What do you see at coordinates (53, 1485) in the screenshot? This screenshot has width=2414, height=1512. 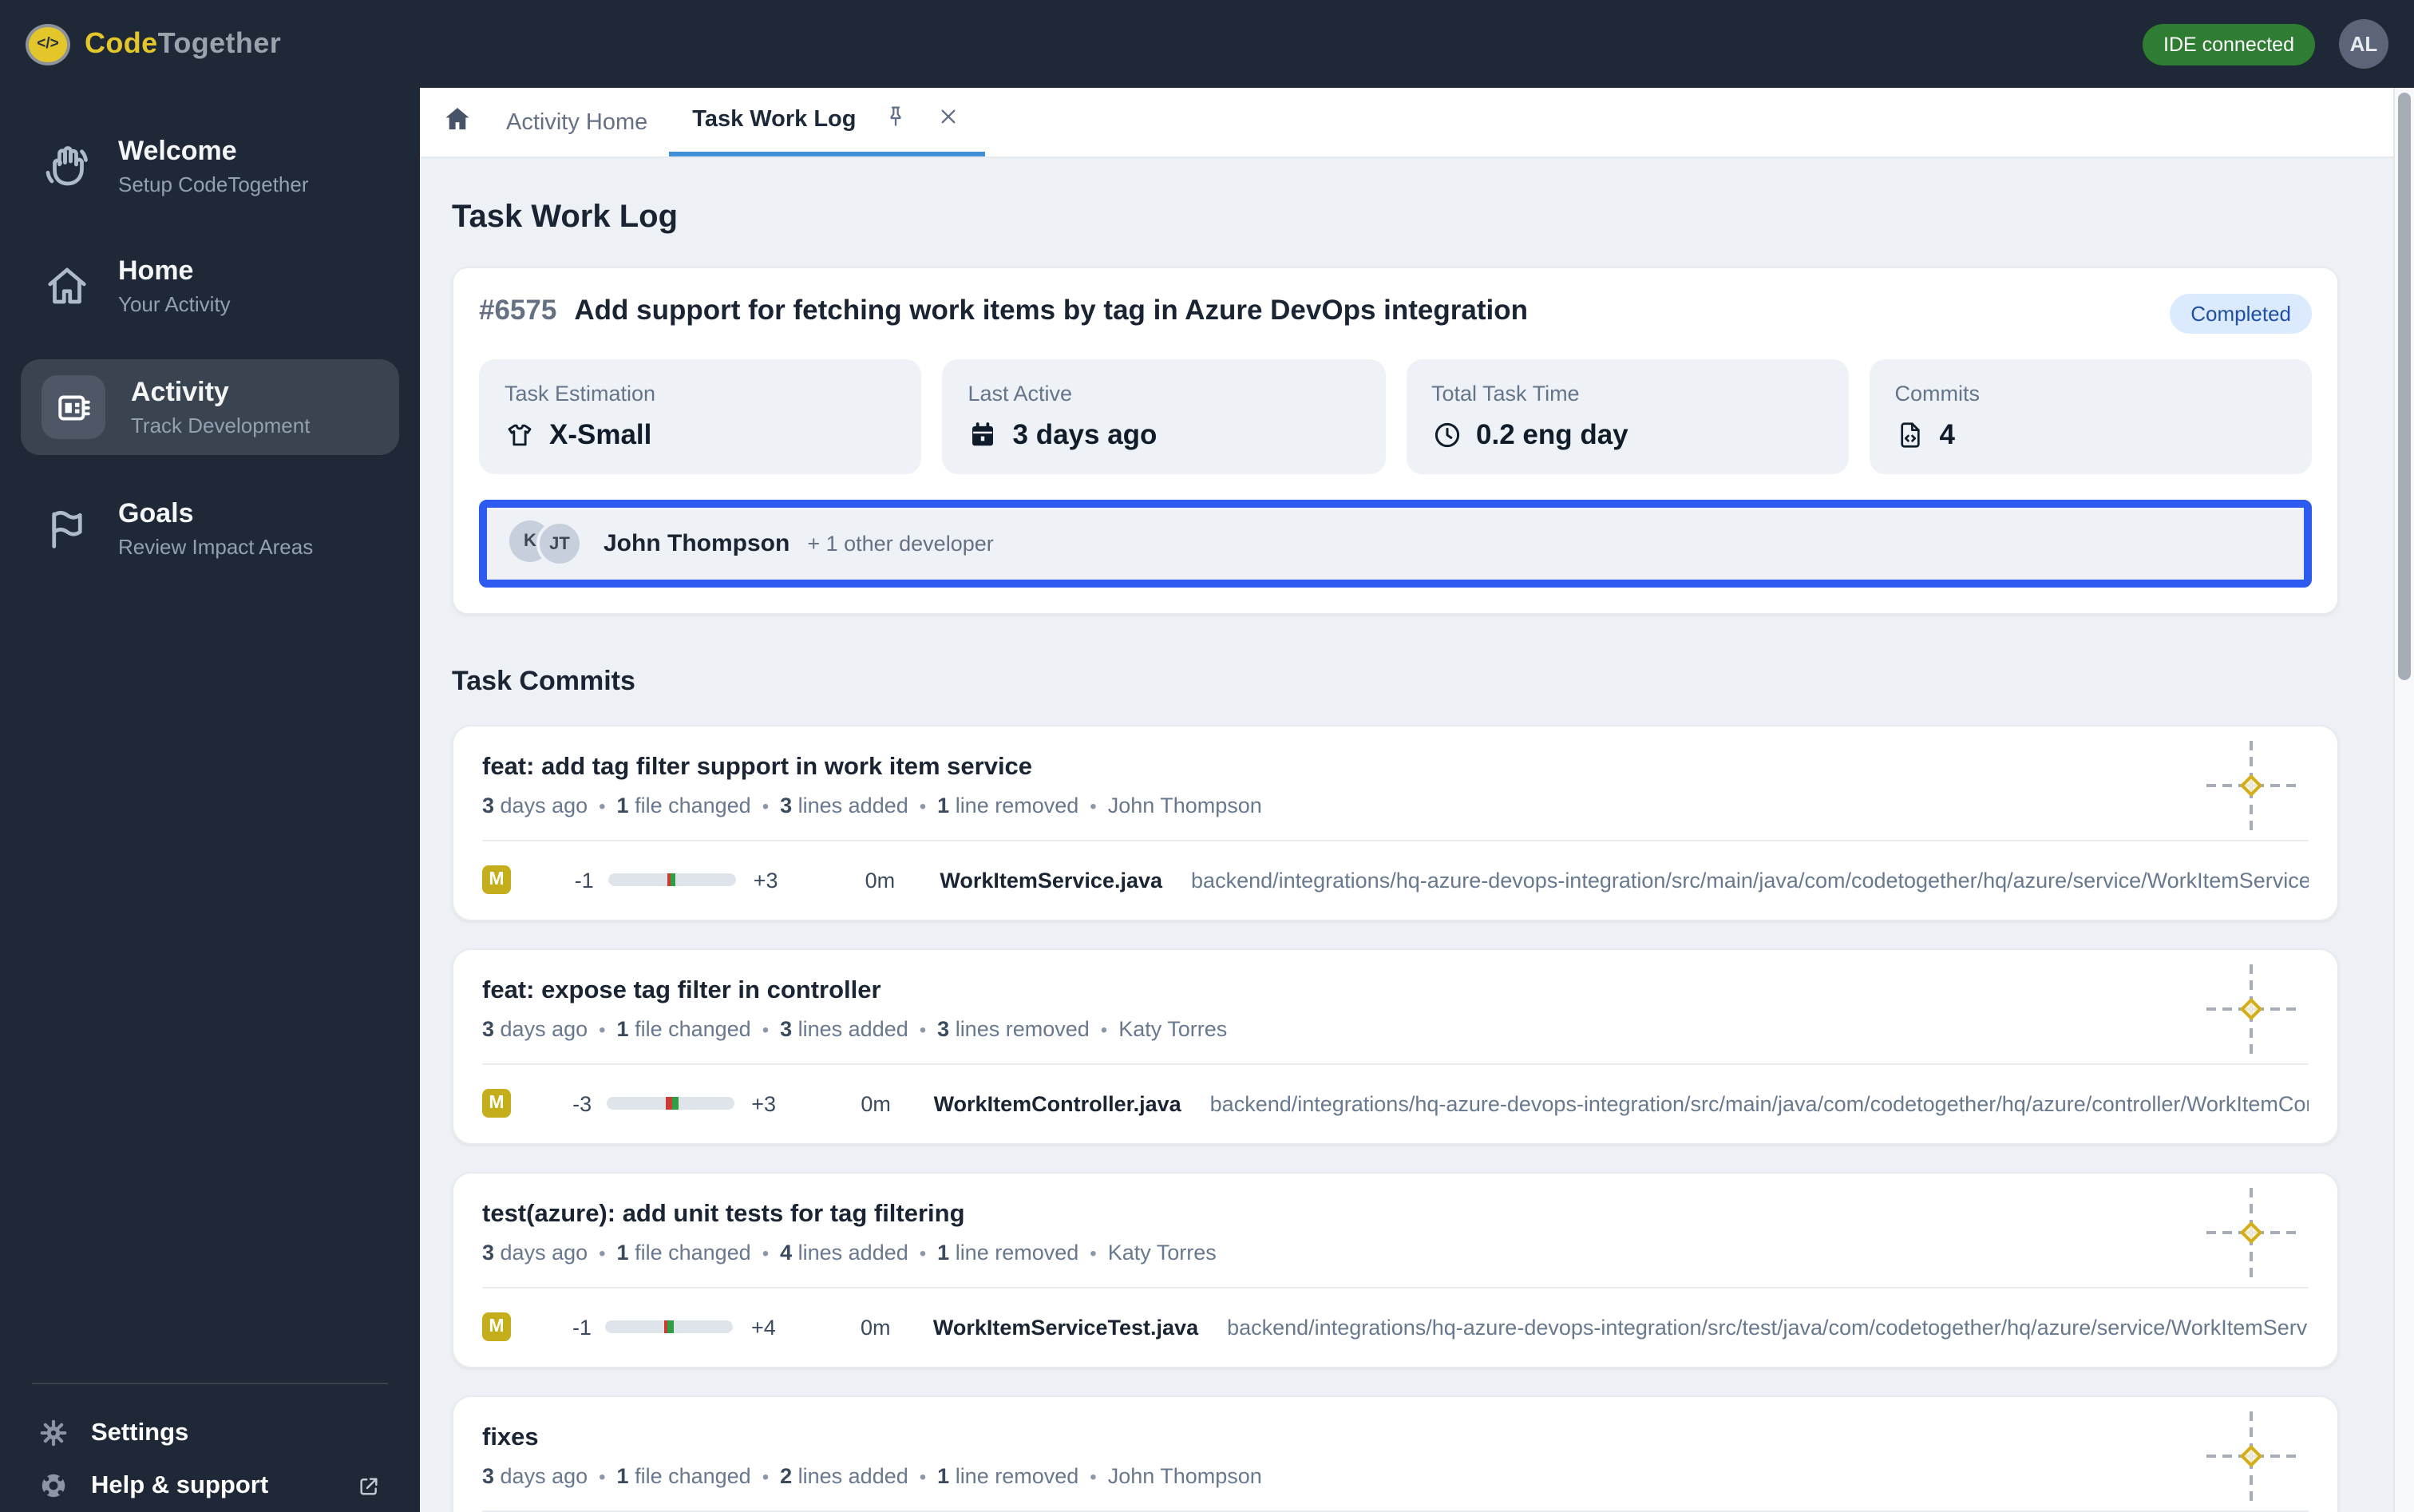 I see `life-buoy-icon` at bounding box center [53, 1485].